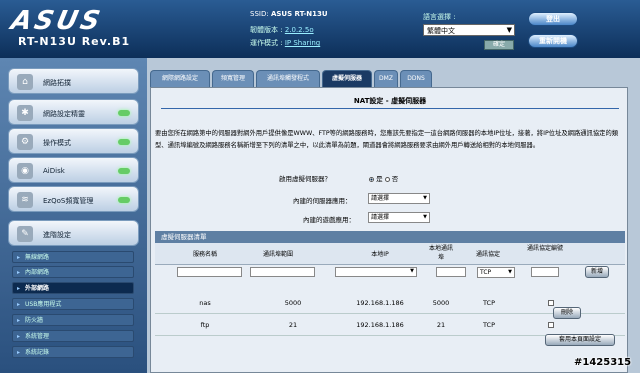 This screenshot has height=373, width=640. I want to click on network-wizard-icon: ✱, so click(25, 113).